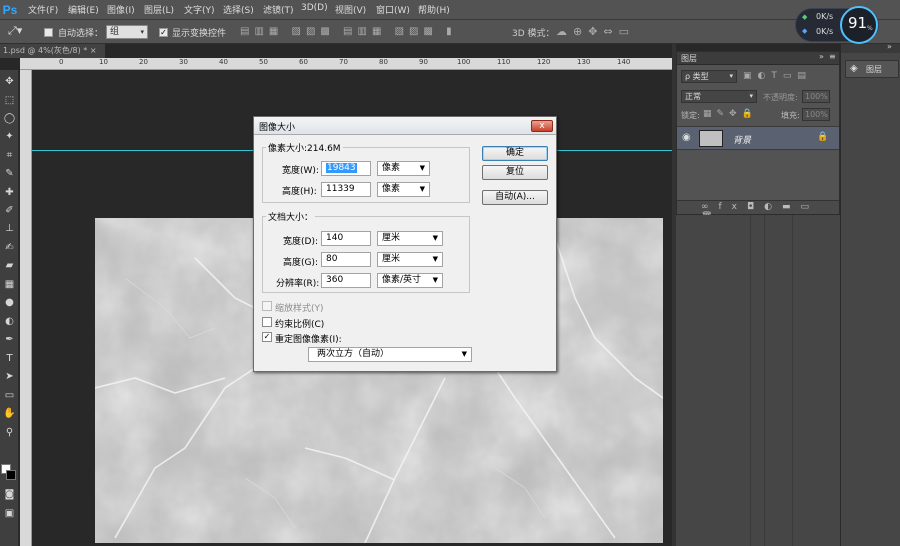 Image resolution: width=900 pixels, height=546 pixels. Describe the element at coordinates (300, 242) in the screenshot. I see `doc-width-label: 宽度(D):` at that location.